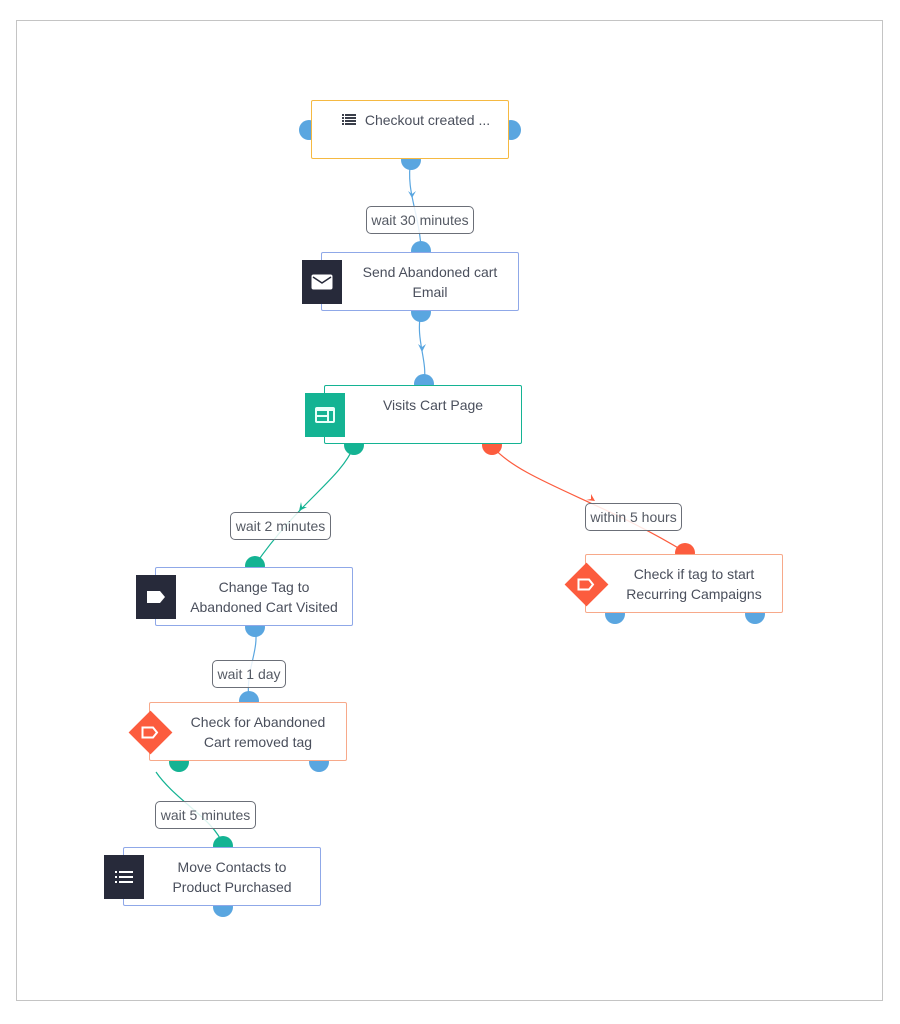 The image size is (900, 1024). Describe the element at coordinates (430, 281) in the screenshot. I see `node-title: Send Abandoned cart Email` at that location.